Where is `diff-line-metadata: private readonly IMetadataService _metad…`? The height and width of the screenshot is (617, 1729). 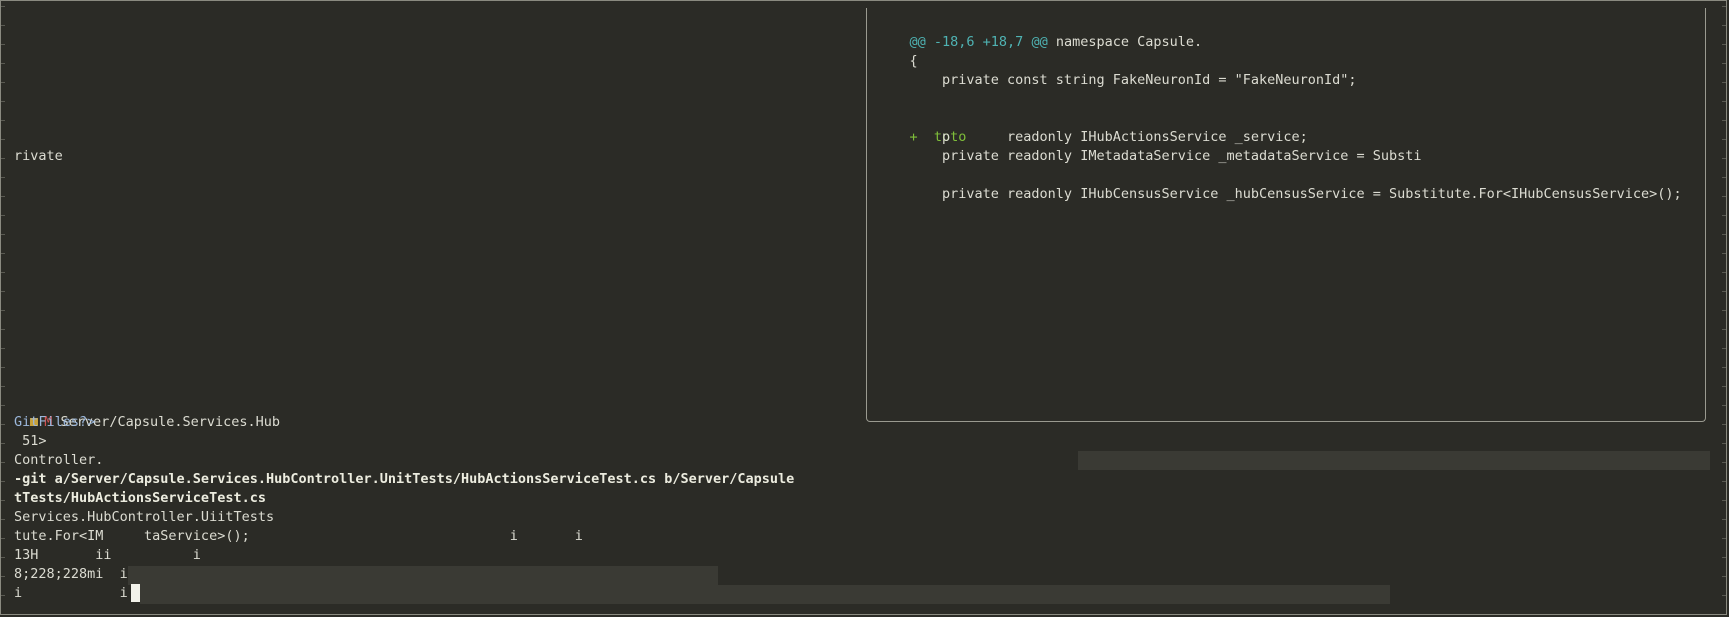 diff-line-metadata: private readonly IMetadataService _metad… is located at coordinates (1149, 156).